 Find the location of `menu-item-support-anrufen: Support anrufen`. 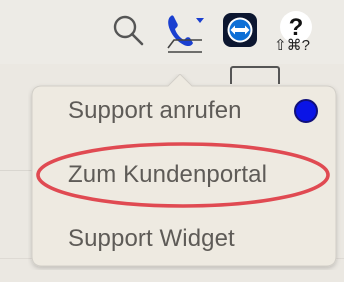

menu-item-support-anrufen: Support anrufen is located at coordinates (178, 111).